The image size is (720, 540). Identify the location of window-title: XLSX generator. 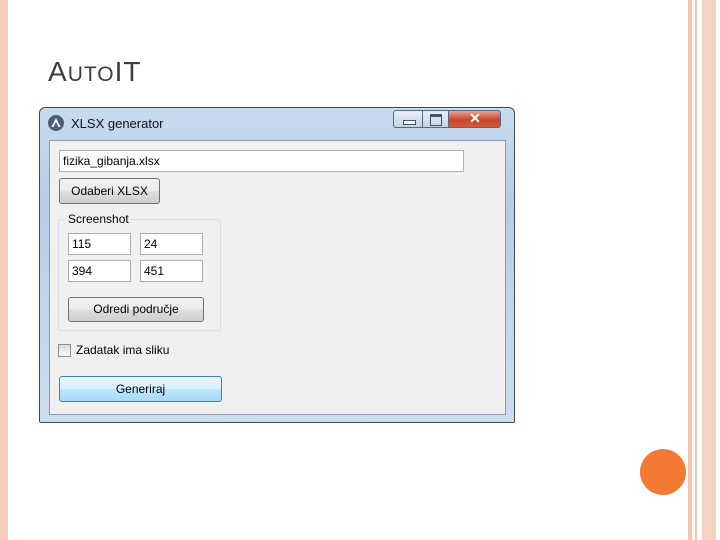
(117, 123).